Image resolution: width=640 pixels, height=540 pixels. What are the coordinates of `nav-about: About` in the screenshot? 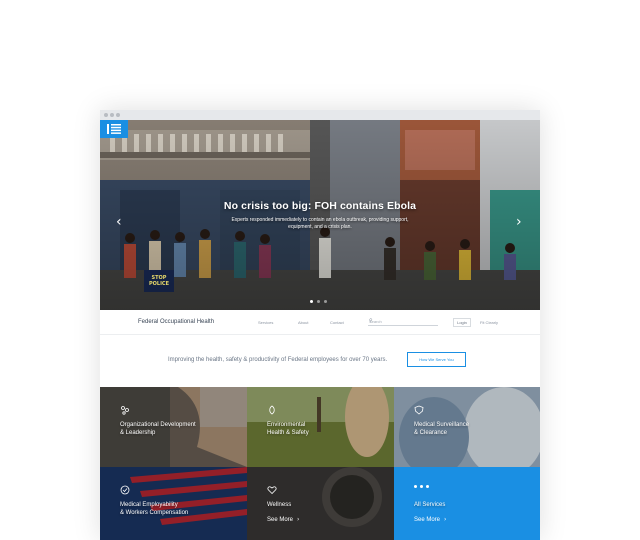 It's located at (303, 322).